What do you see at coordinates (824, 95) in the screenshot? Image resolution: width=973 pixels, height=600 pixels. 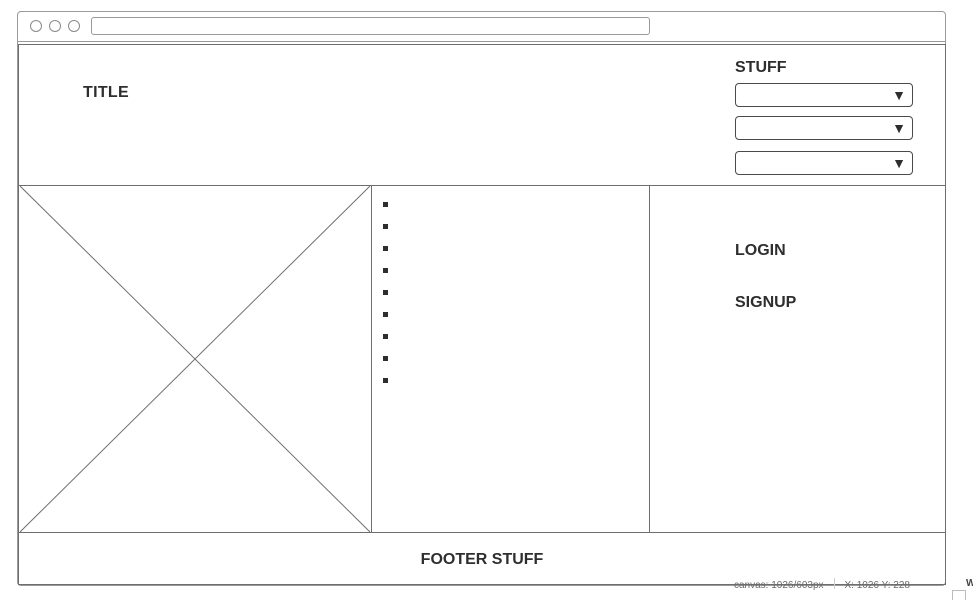 I see `stuff-select-1: ▼` at bounding box center [824, 95].